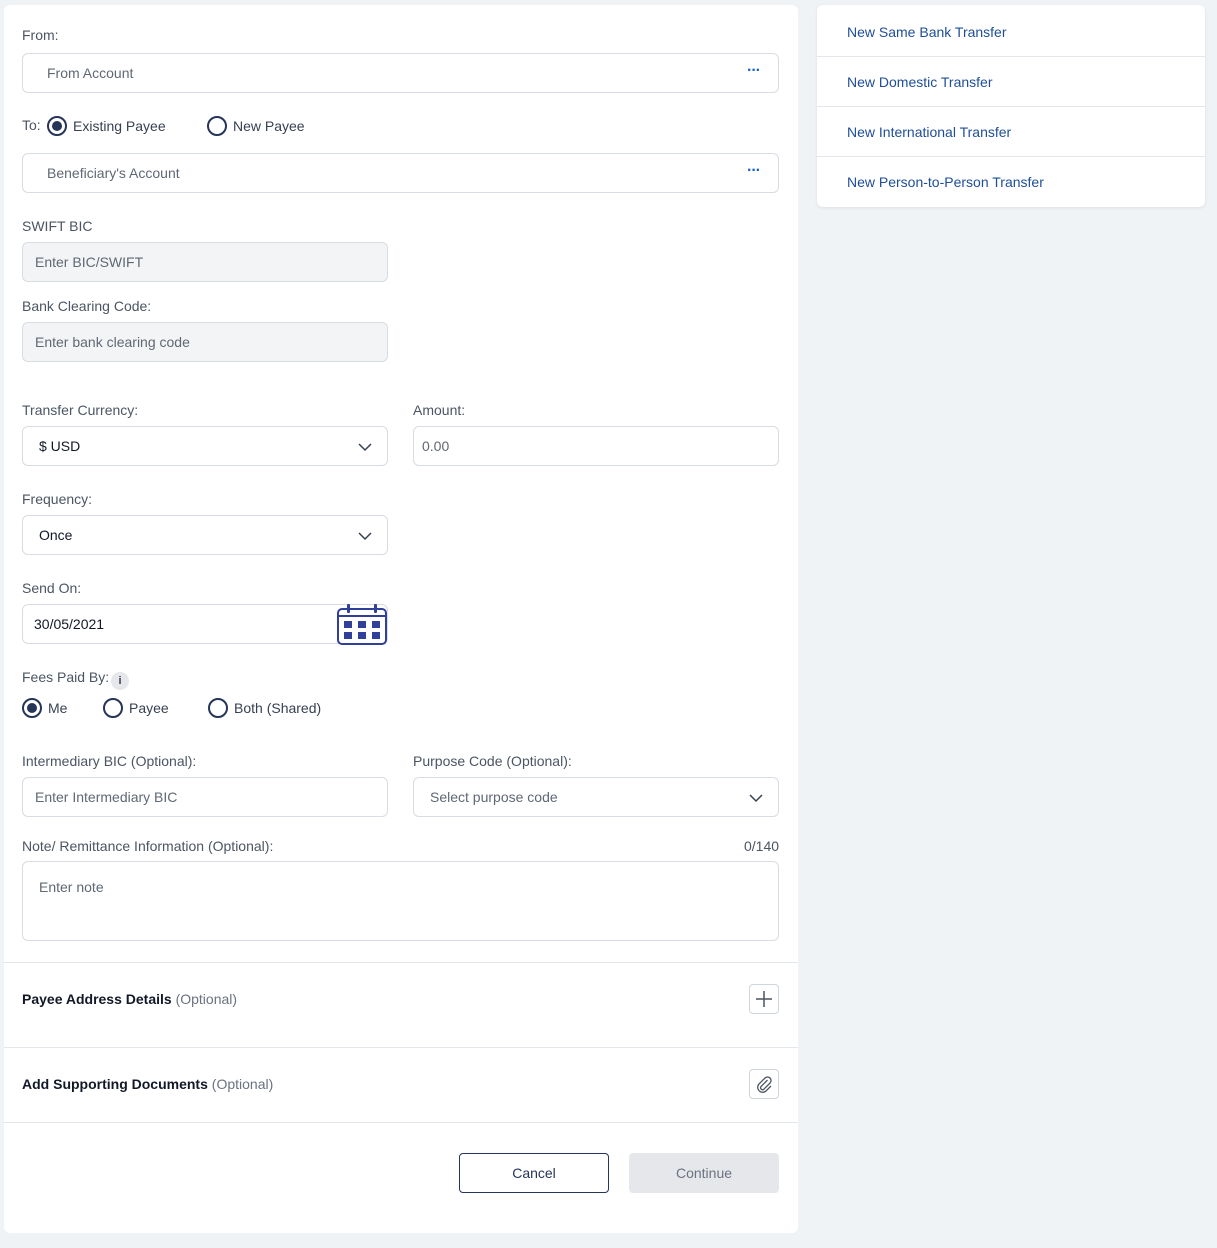 This screenshot has height=1248, width=1217. Describe the element at coordinates (44, 708) in the screenshot. I see `radio-fees-me: Me` at that location.